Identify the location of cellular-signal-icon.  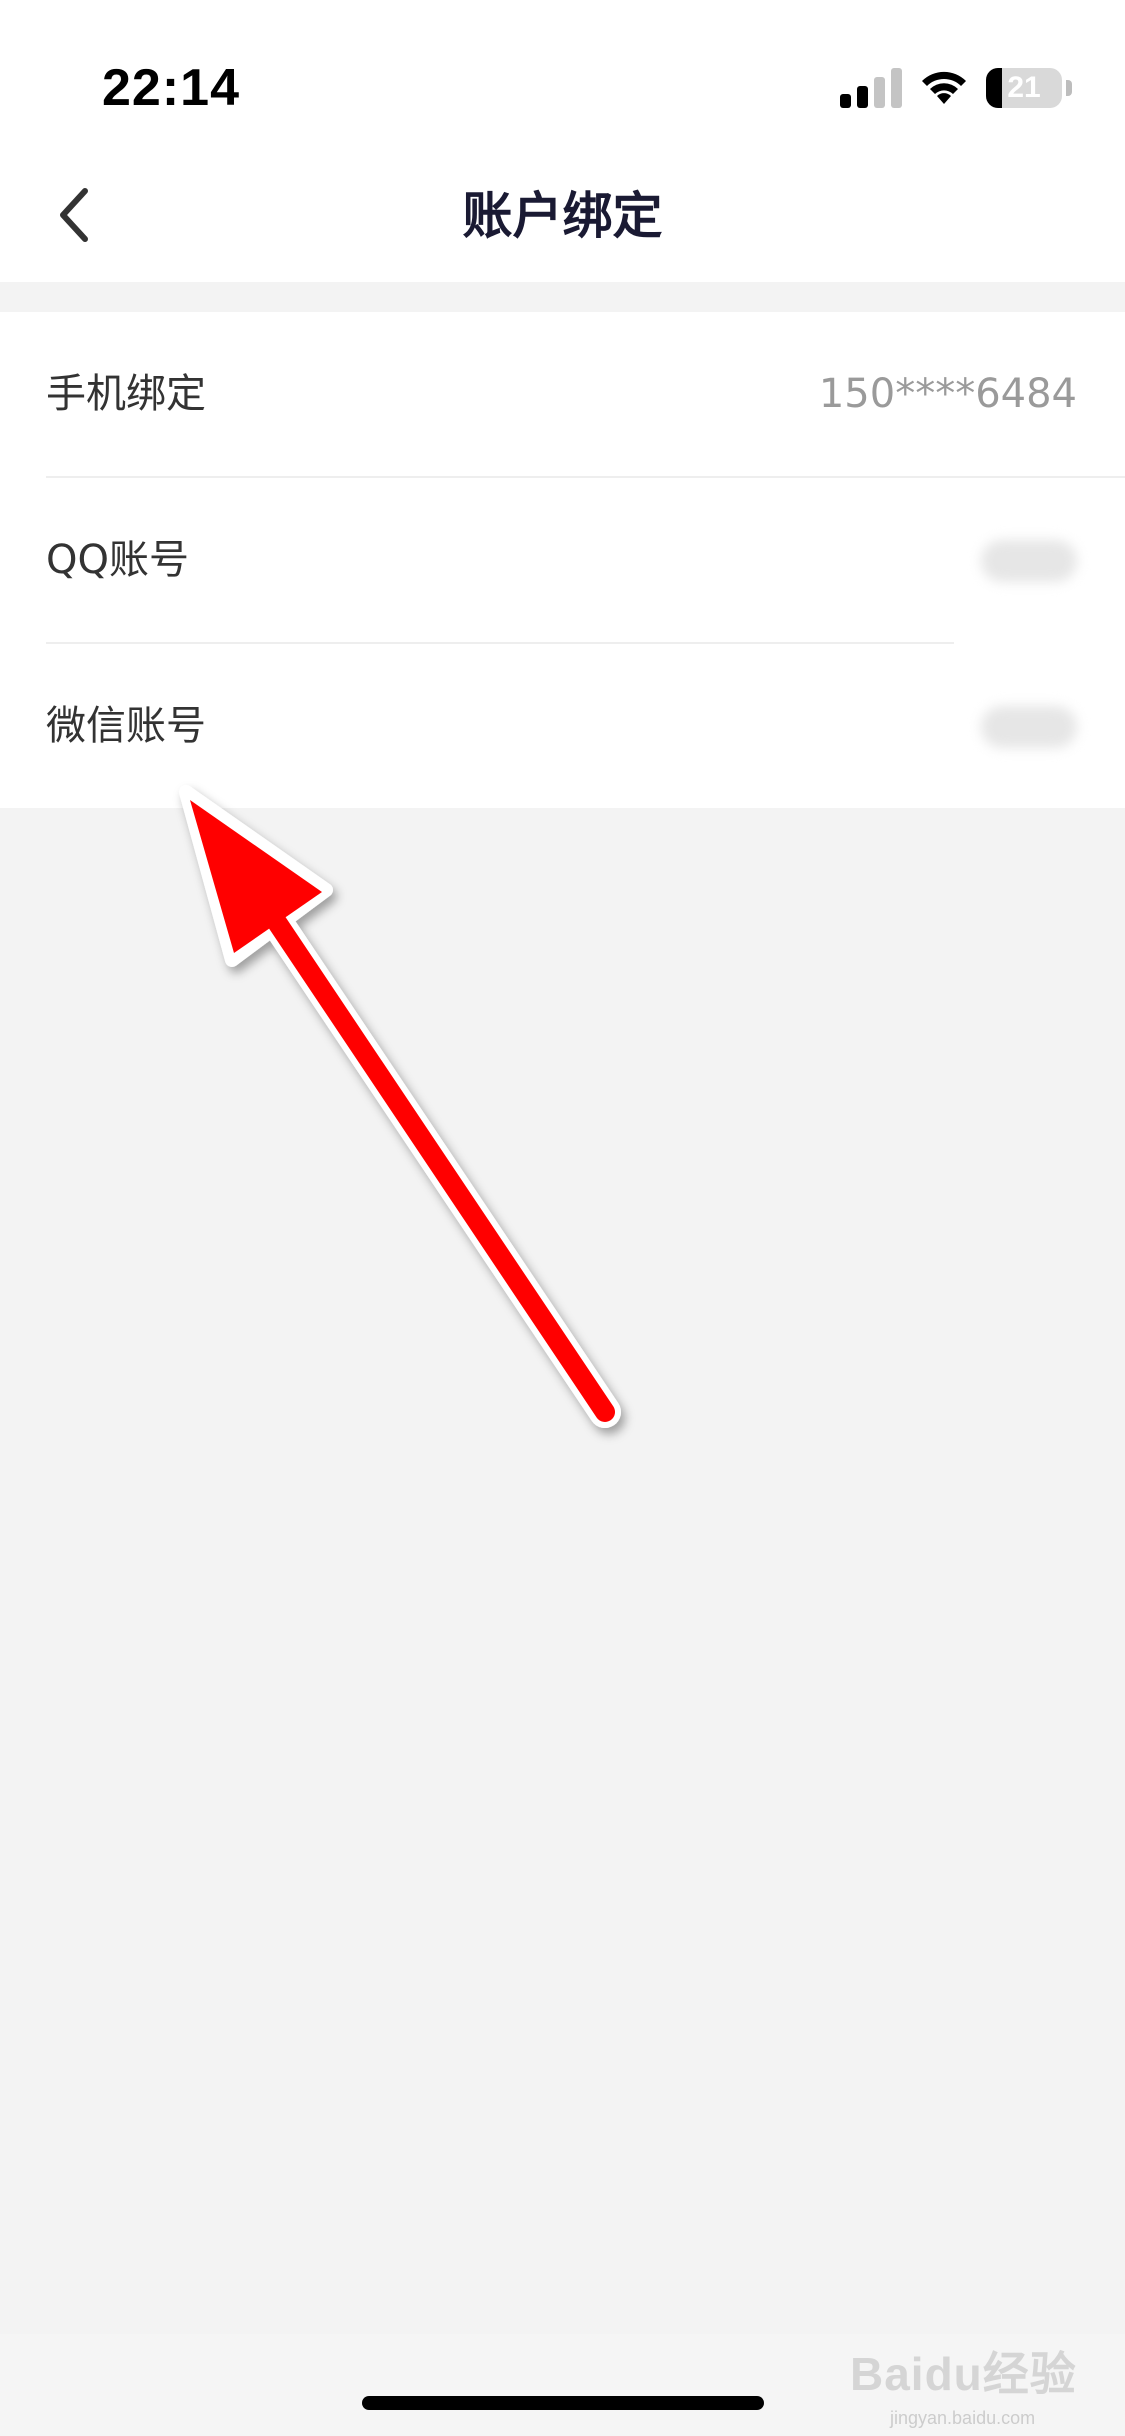
(871, 88).